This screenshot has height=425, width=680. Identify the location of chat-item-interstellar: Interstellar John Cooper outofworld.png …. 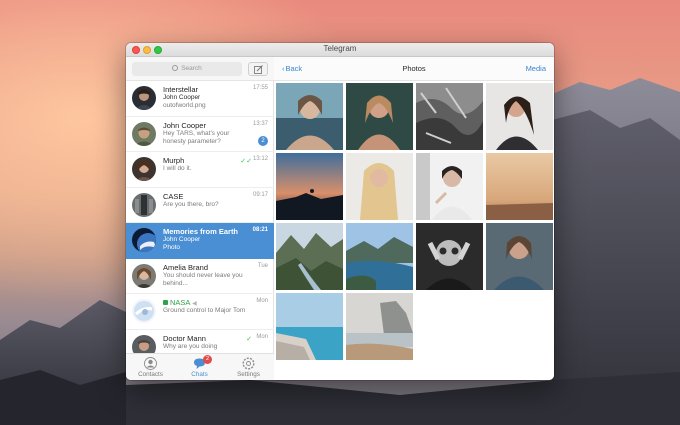
(200, 99).